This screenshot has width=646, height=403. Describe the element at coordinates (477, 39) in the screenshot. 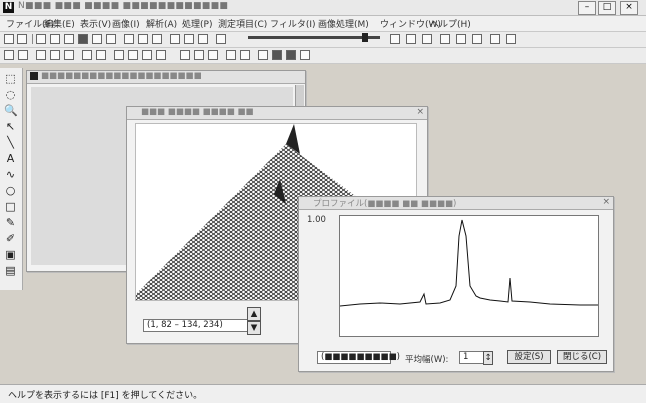

I see `cascade-icon` at that location.